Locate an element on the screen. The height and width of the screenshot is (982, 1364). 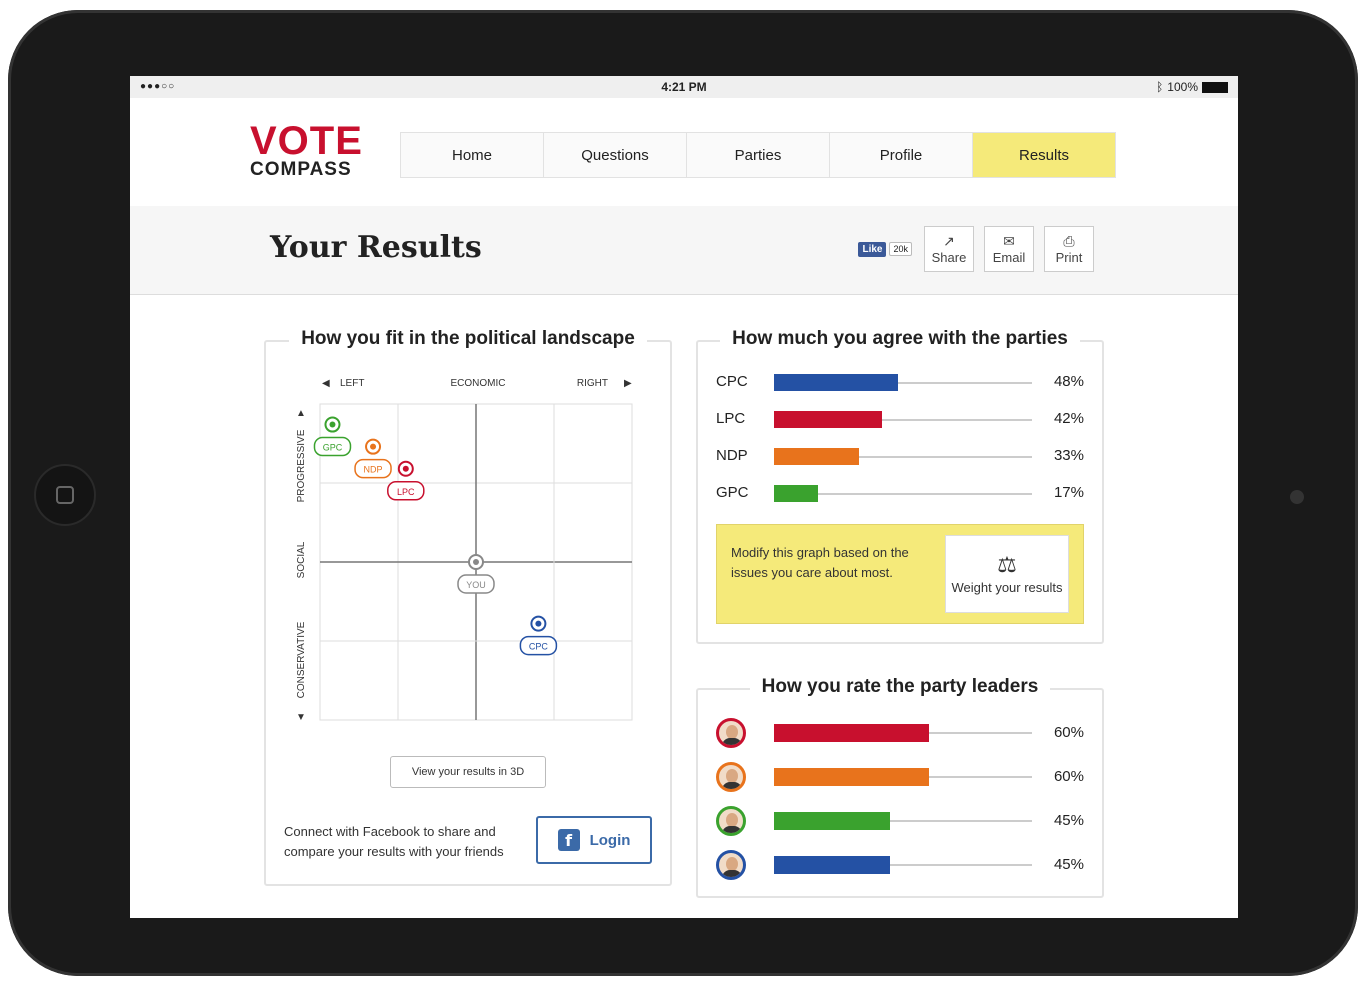
print-label: Print is located at coordinates (1069, 257).